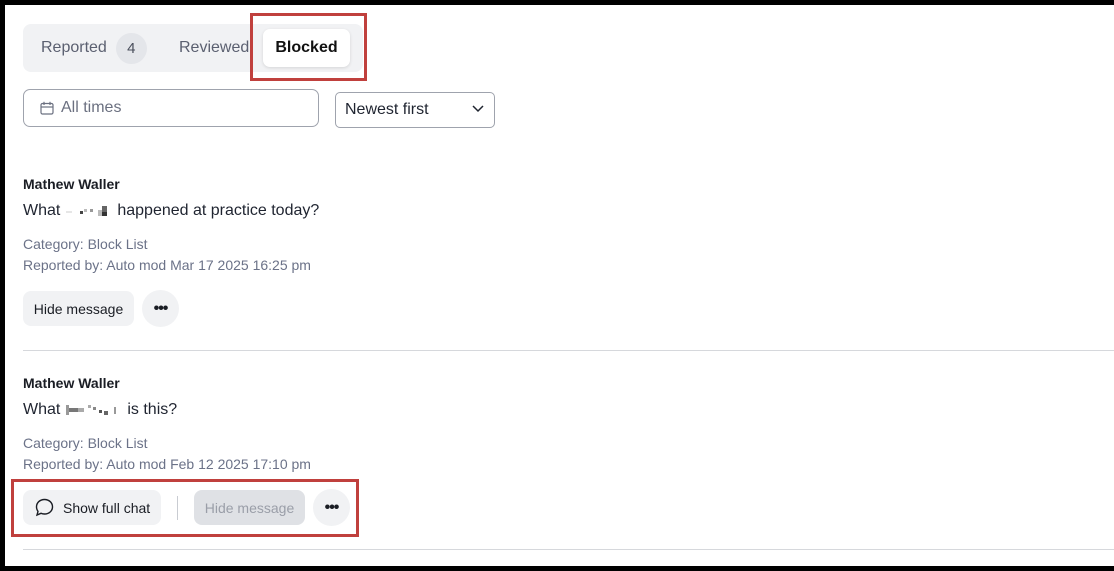  Describe the element at coordinates (177, 508) in the screenshot. I see `button-separator` at that location.